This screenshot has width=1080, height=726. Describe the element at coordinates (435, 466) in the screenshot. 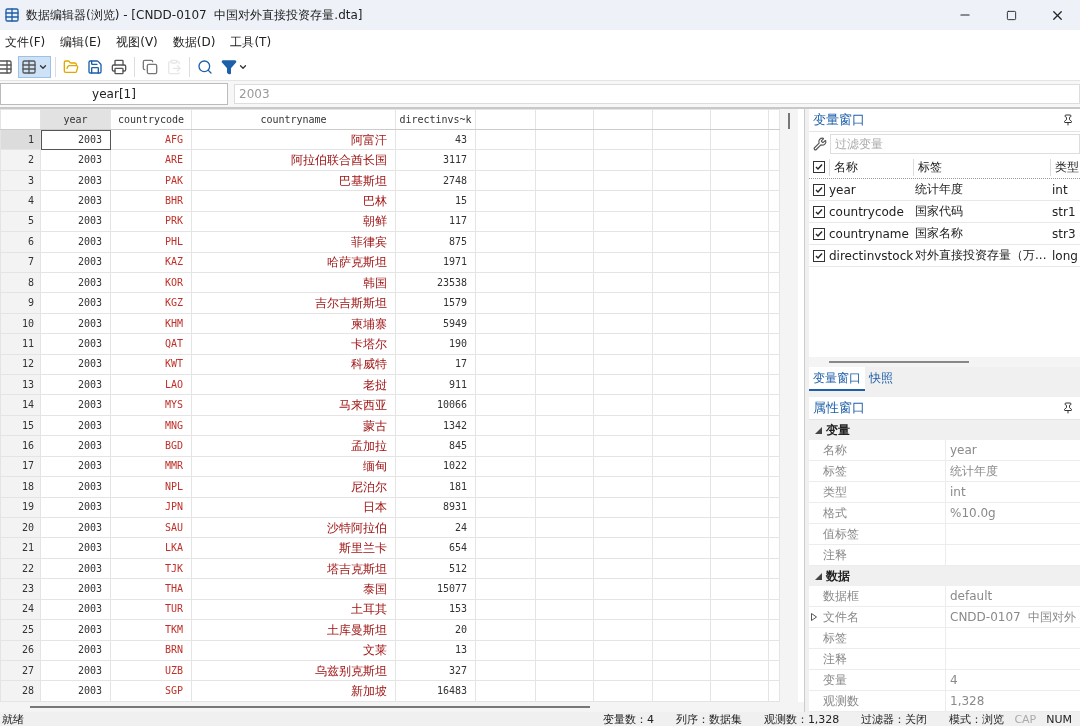

I see `table-cell: 1022` at that location.